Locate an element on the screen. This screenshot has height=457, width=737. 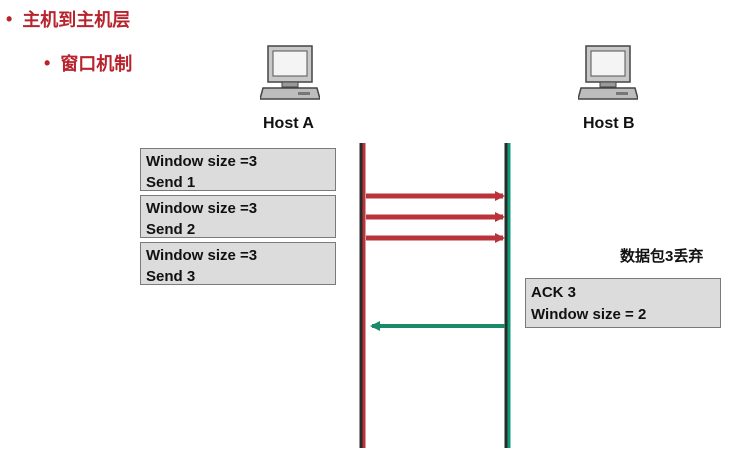
send-box-3: Window size =3 Send 3 is located at coordinates (238, 263).